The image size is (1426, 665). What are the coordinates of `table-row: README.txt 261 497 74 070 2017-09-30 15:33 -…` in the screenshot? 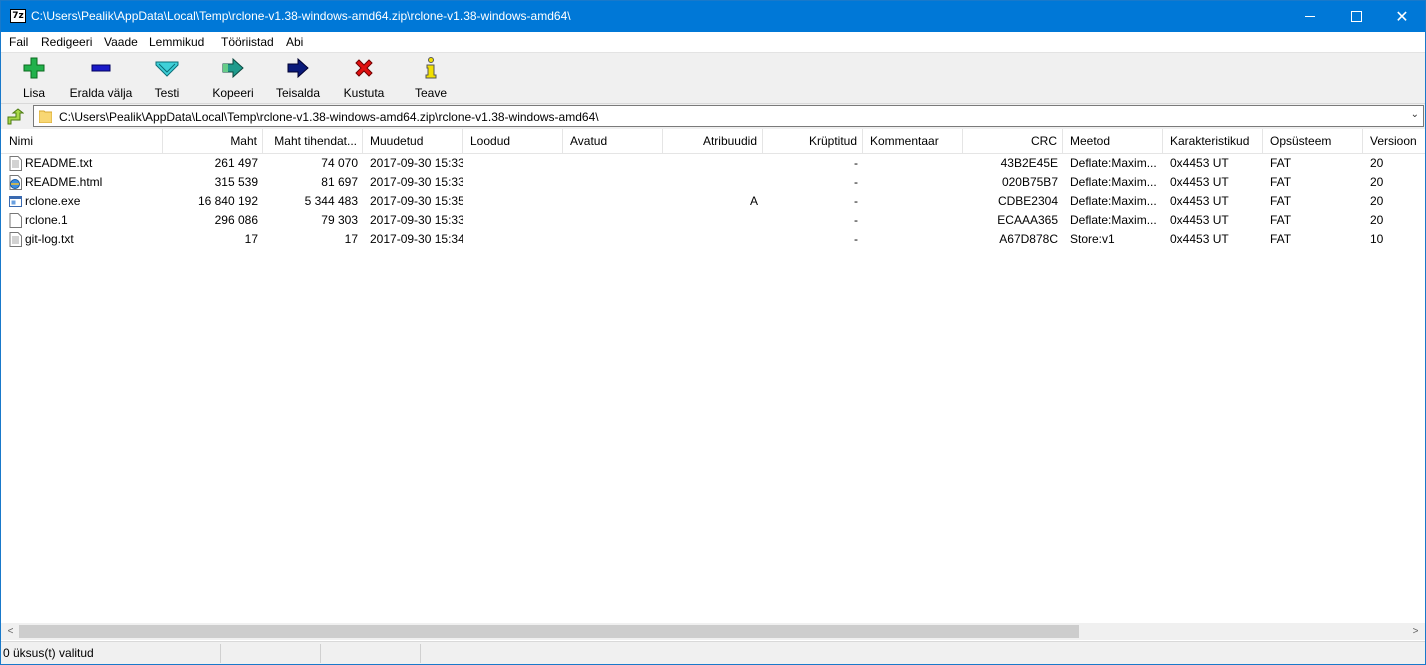 It's located at (713, 163).